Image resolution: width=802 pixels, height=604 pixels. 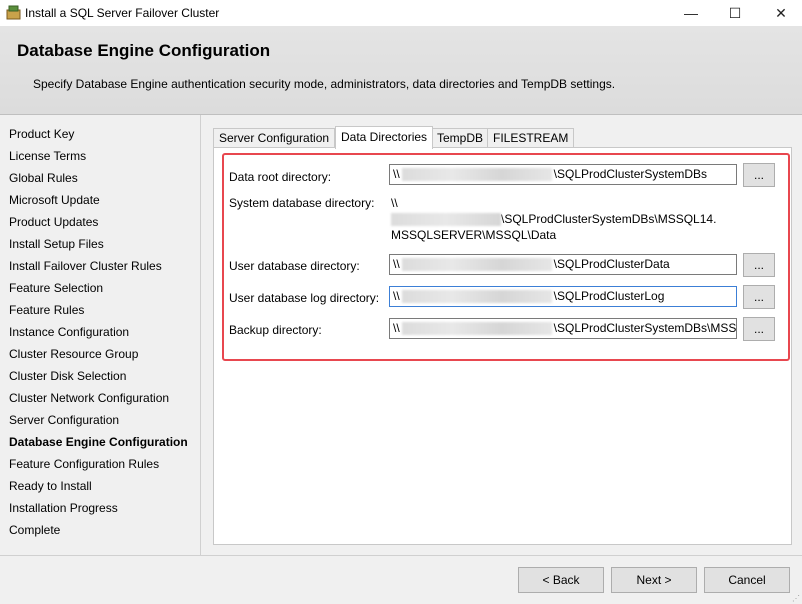 I want to click on nav-item-ready-to-install: Ready to Install, so click(x=50, y=486).